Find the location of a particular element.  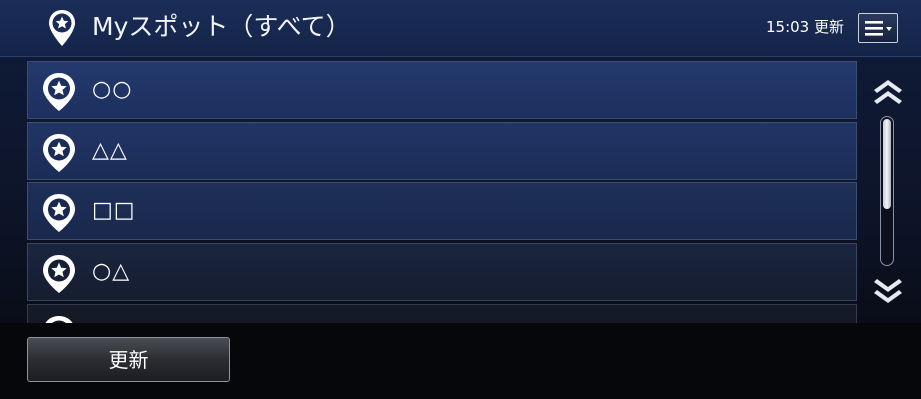

scrollbar-track is located at coordinates (887, 191).